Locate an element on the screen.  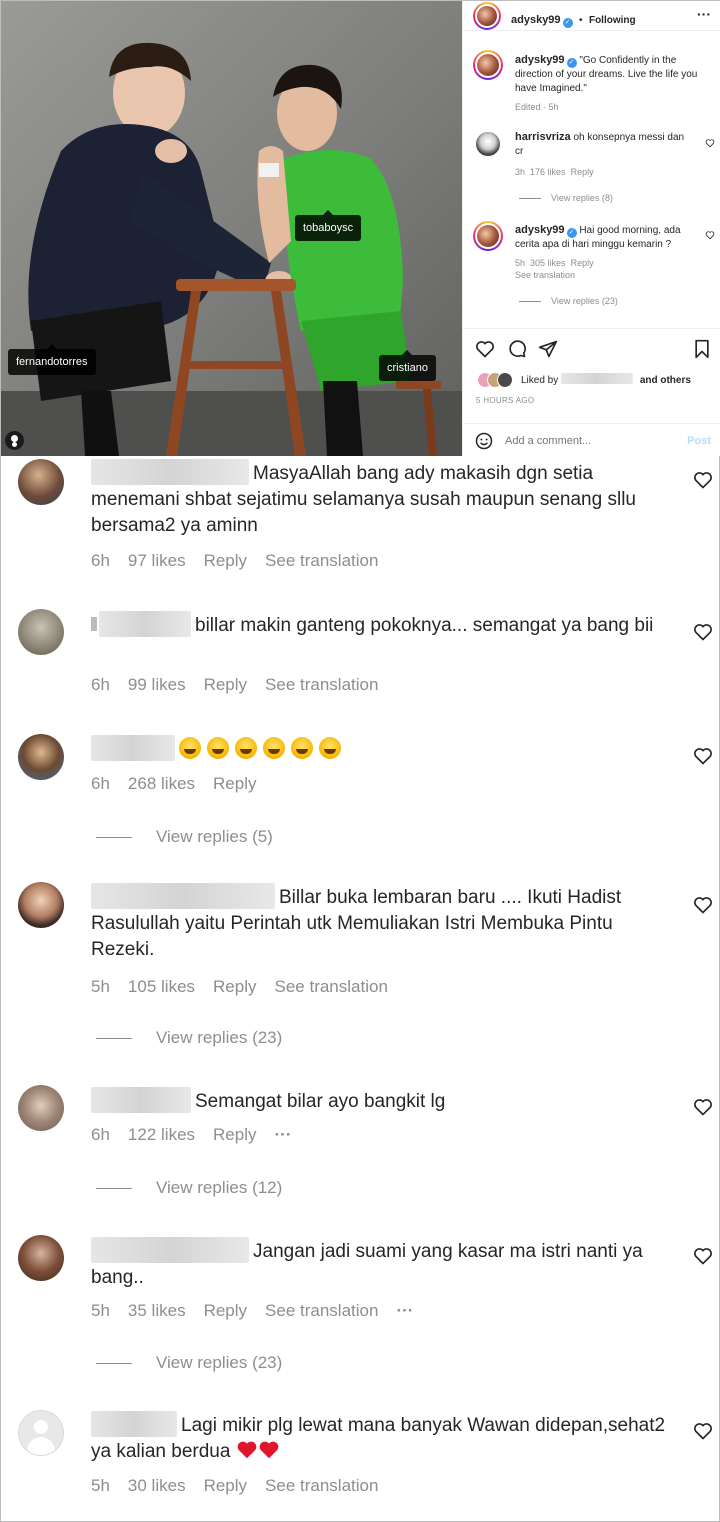
comment-likes: 97 likes is located at coordinates (157, 560).